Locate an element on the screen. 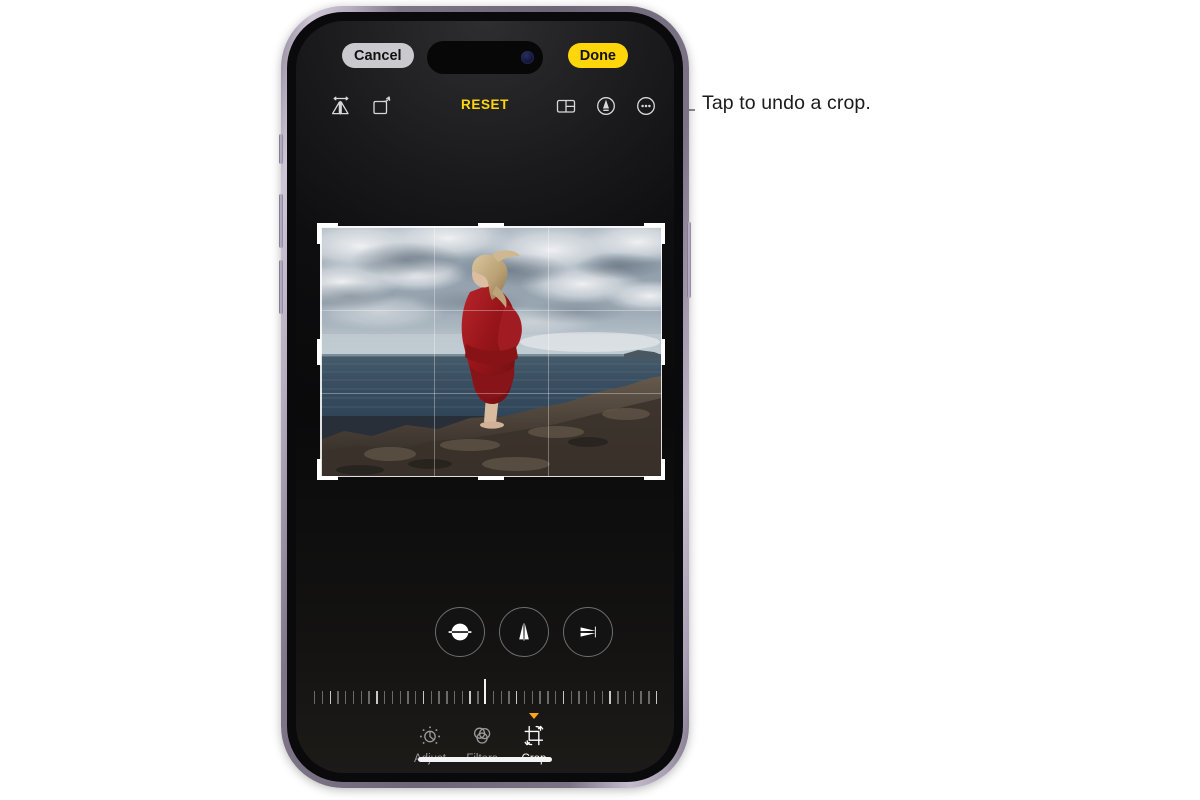  markup-button is located at coordinates (606, 106).